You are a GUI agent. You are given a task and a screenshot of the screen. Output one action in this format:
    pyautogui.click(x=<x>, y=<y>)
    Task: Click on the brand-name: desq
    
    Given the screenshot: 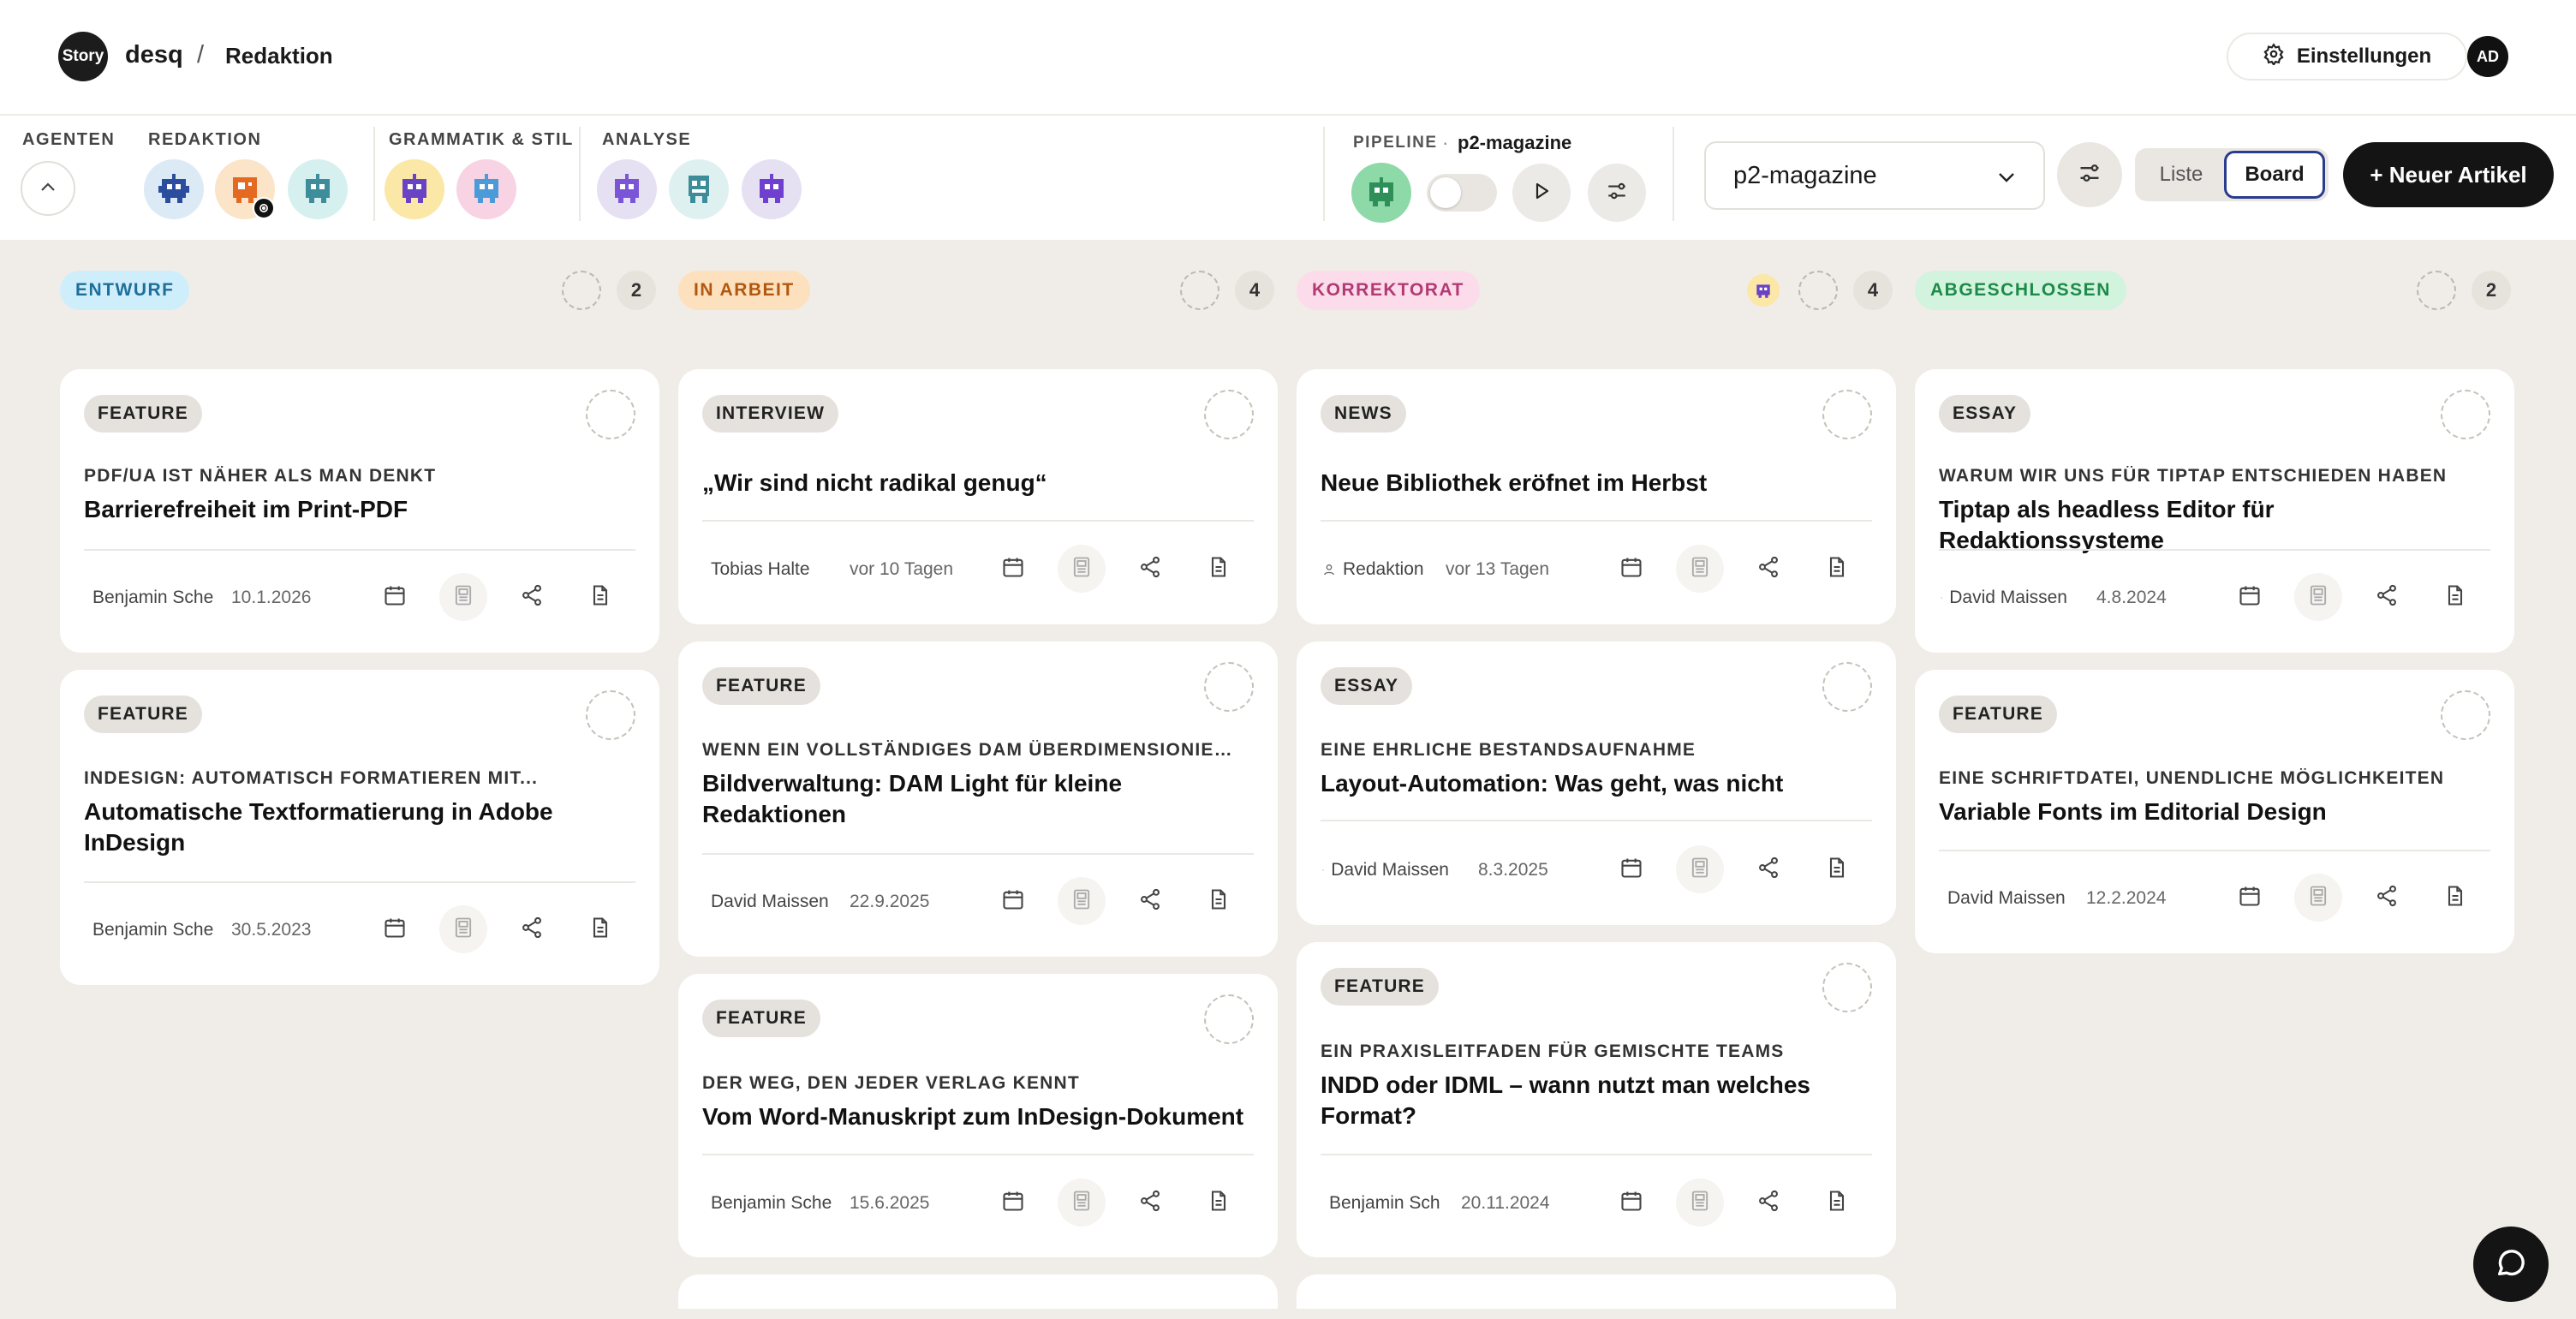 What is the action you would take?
    pyautogui.click(x=154, y=55)
    